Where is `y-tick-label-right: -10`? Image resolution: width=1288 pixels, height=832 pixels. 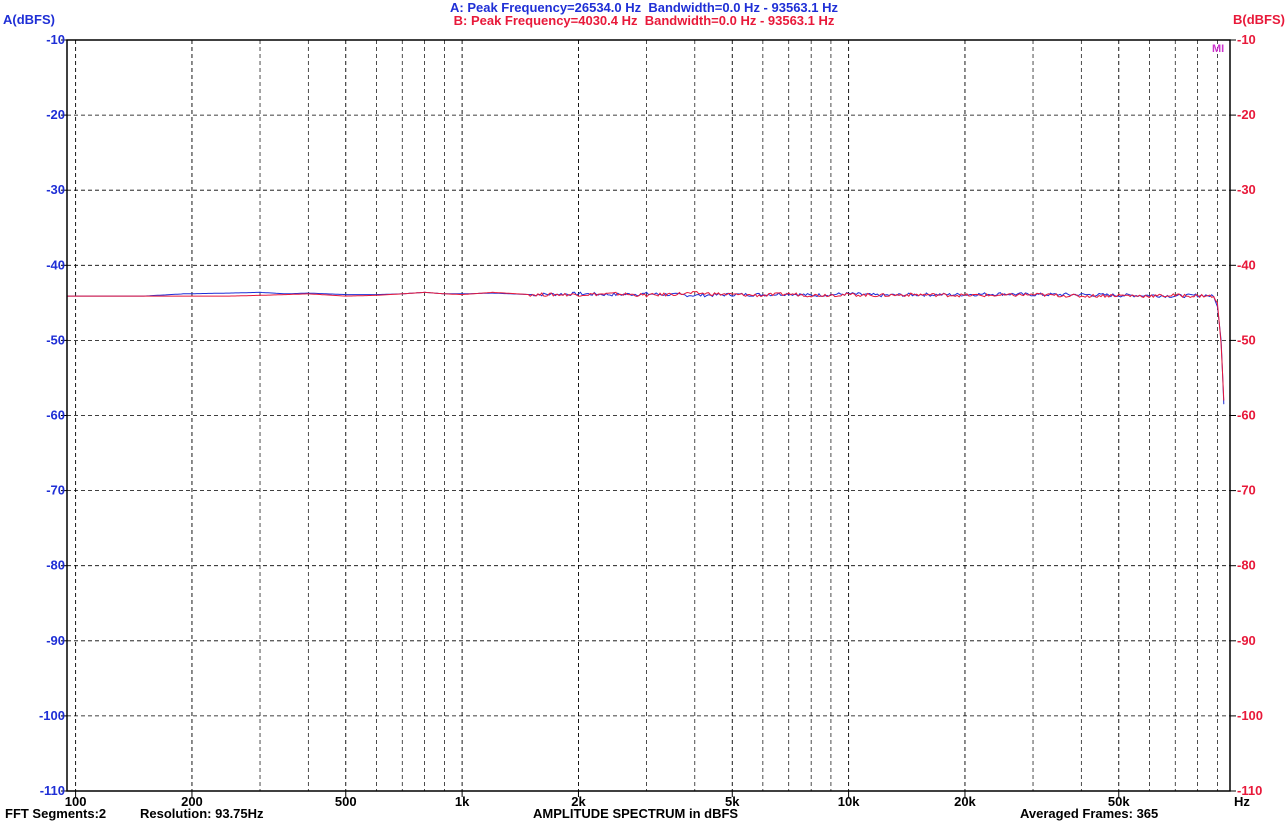 y-tick-label-right: -10 is located at coordinates (1246, 39).